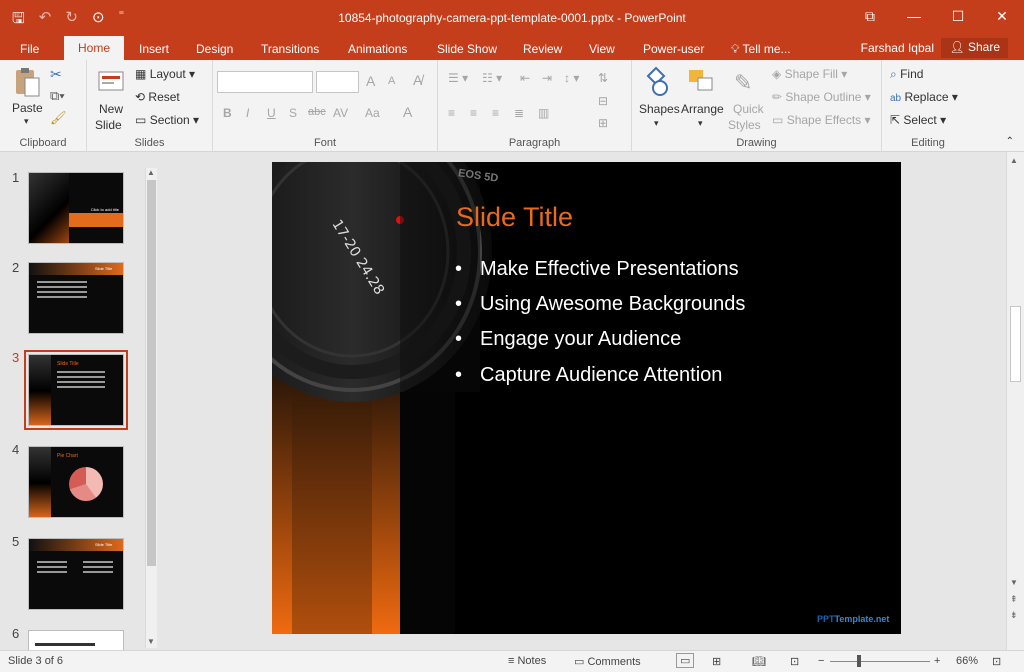  What do you see at coordinates (492, 78) in the screenshot?
I see `numbering-icon: ☷ ▾` at bounding box center [492, 78].